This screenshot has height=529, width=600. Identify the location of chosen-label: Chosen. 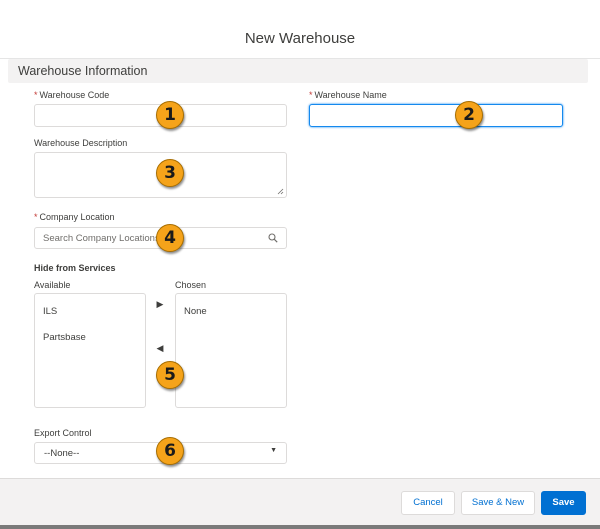
(191, 285).